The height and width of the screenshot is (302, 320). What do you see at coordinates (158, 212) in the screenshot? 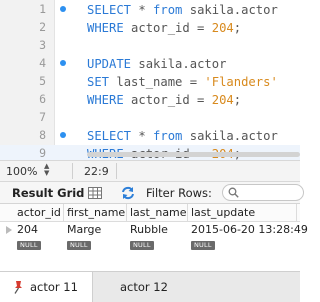
I see `column-header: last_name` at bounding box center [158, 212].